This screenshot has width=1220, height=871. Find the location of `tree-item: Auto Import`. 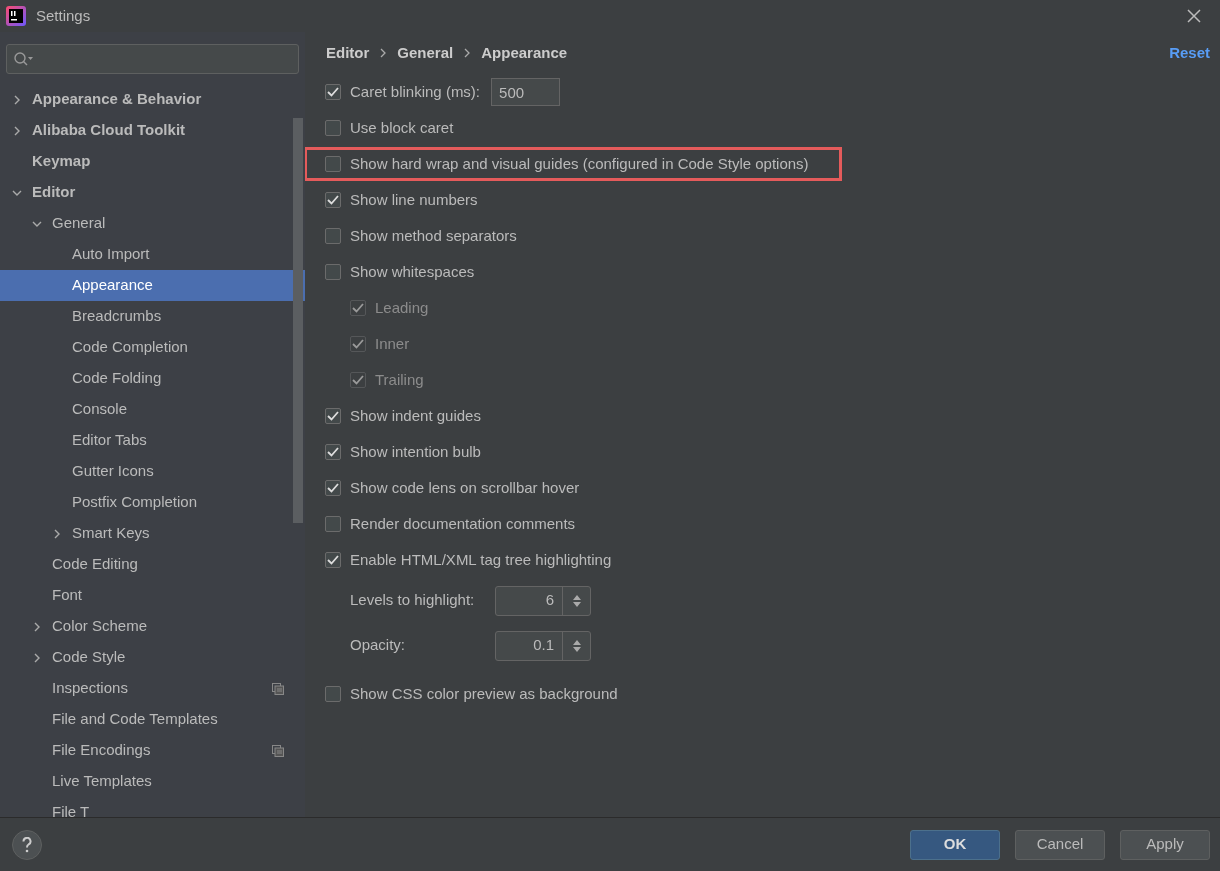

tree-item: Auto Import is located at coordinates (152, 254).